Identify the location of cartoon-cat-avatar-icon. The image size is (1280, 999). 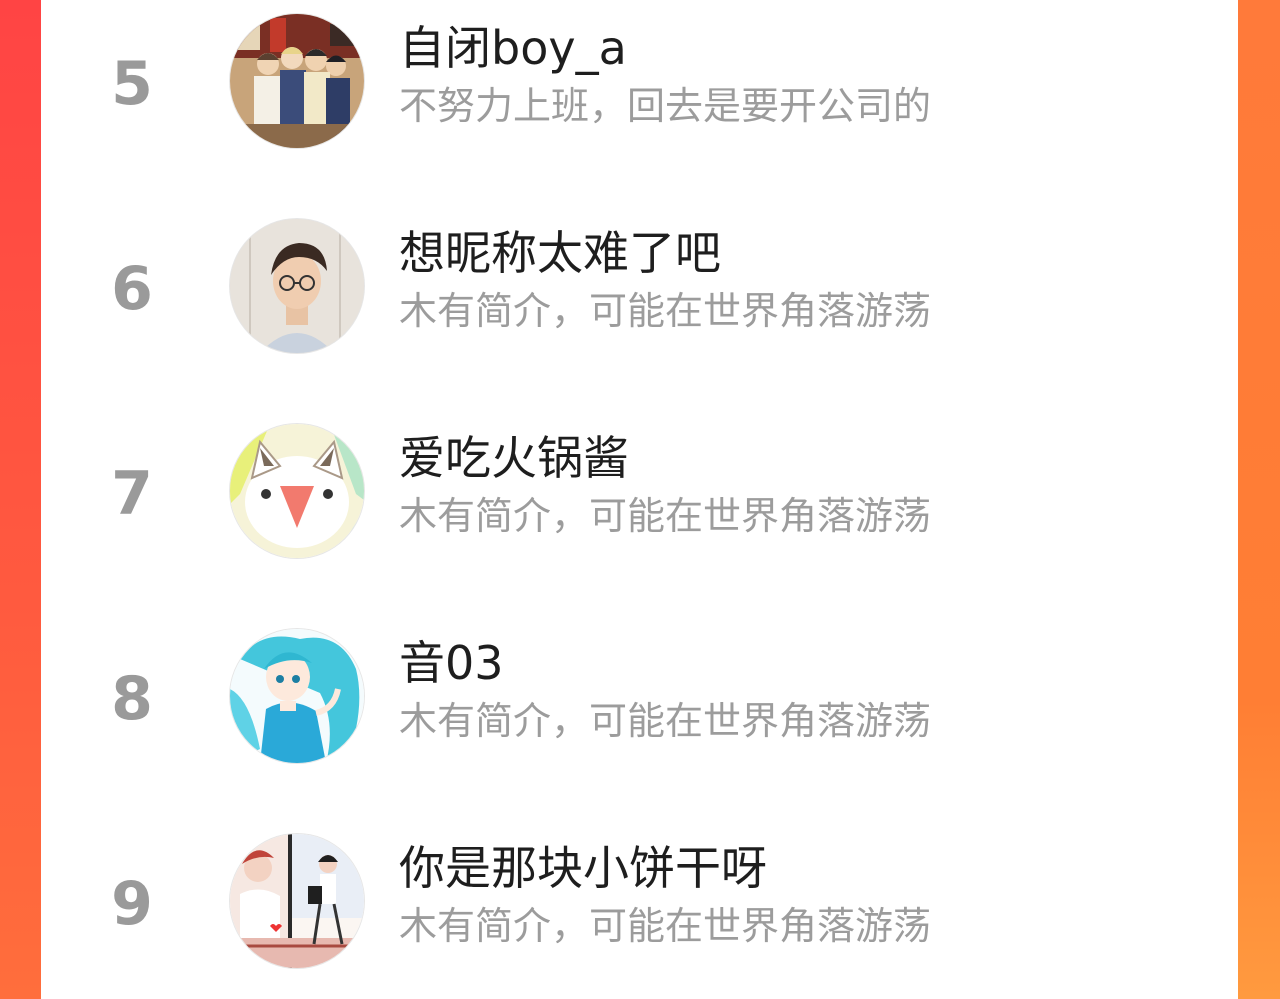
(297, 491).